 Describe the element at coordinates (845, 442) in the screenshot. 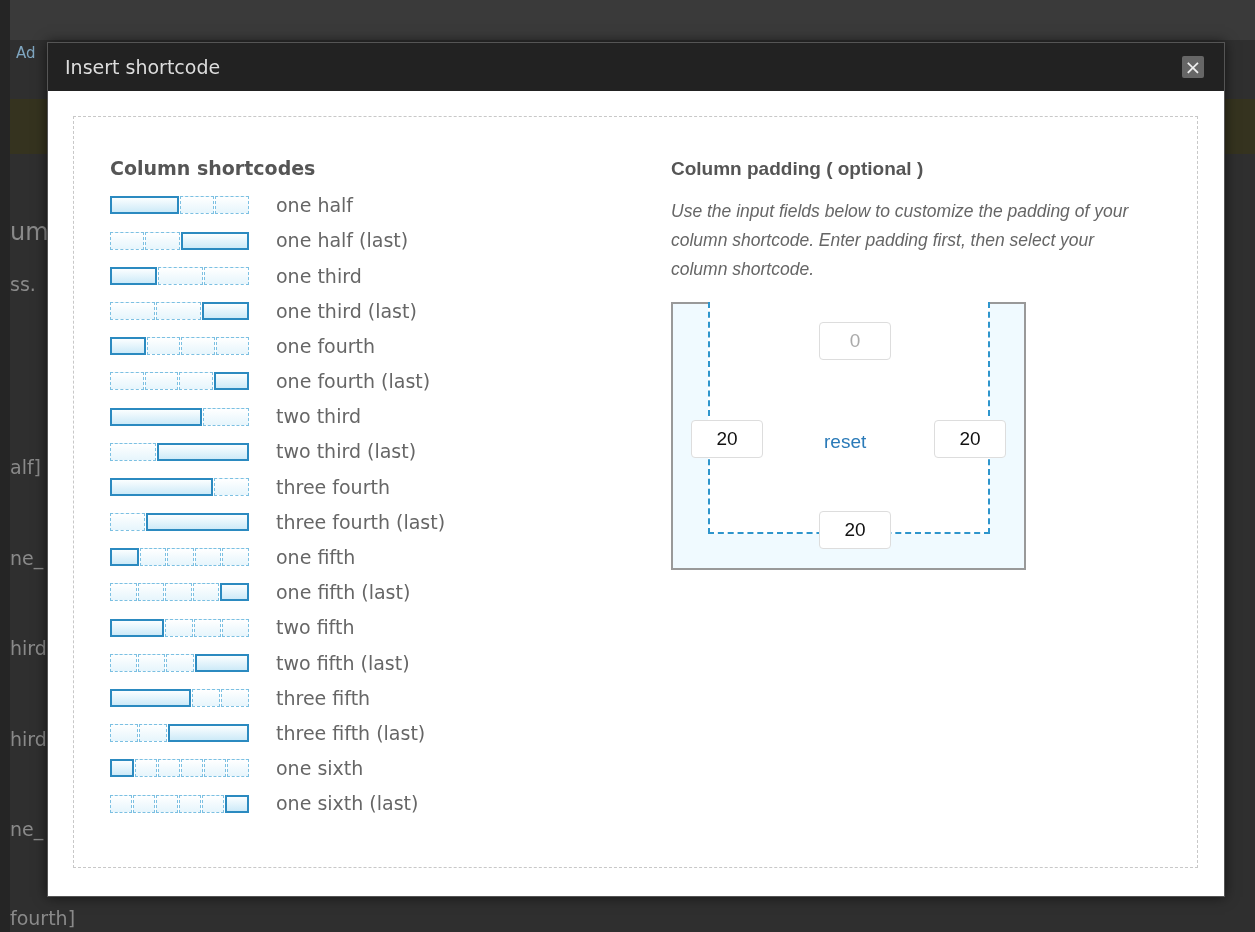

I see `reset-link: reset` at that location.